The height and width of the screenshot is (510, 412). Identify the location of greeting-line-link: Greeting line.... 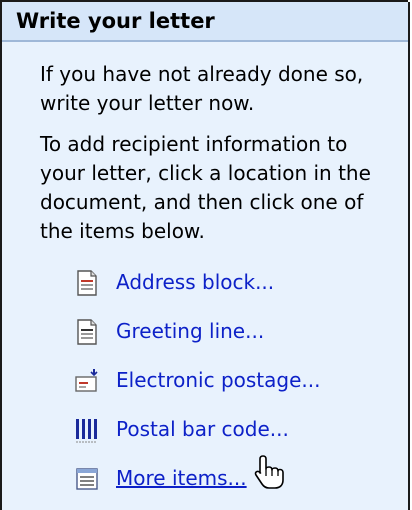
(190, 331).